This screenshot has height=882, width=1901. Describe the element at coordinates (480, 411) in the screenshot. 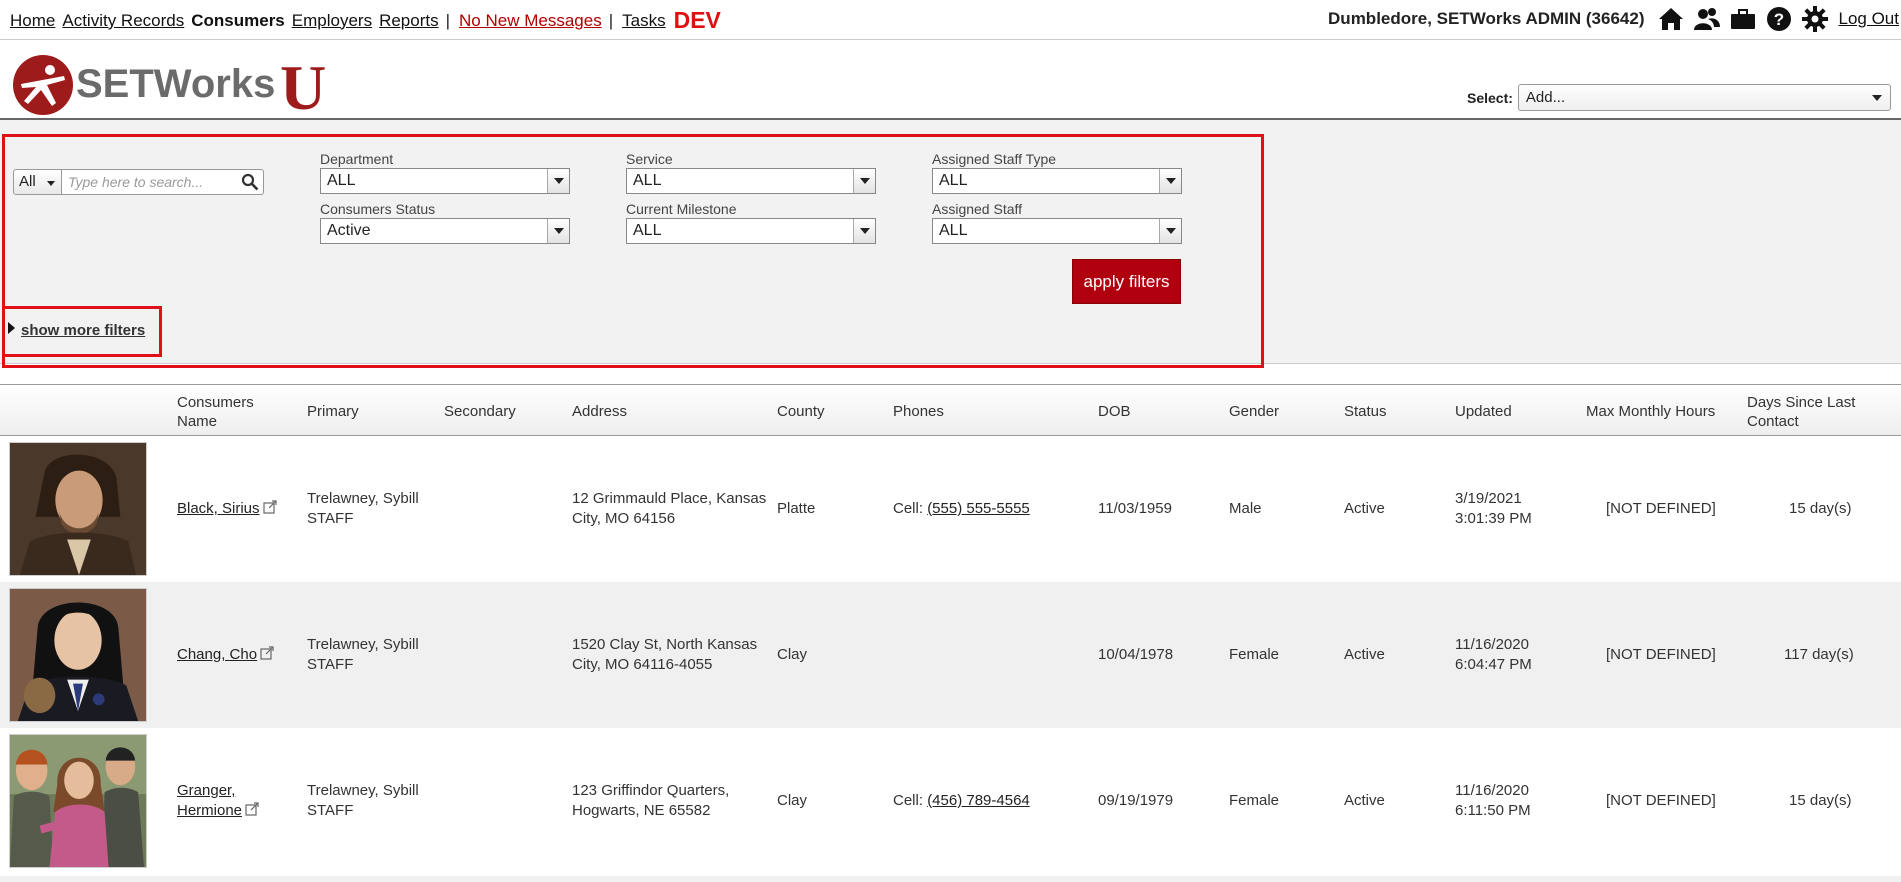

I see `col-secondary: Secondary` at that location.